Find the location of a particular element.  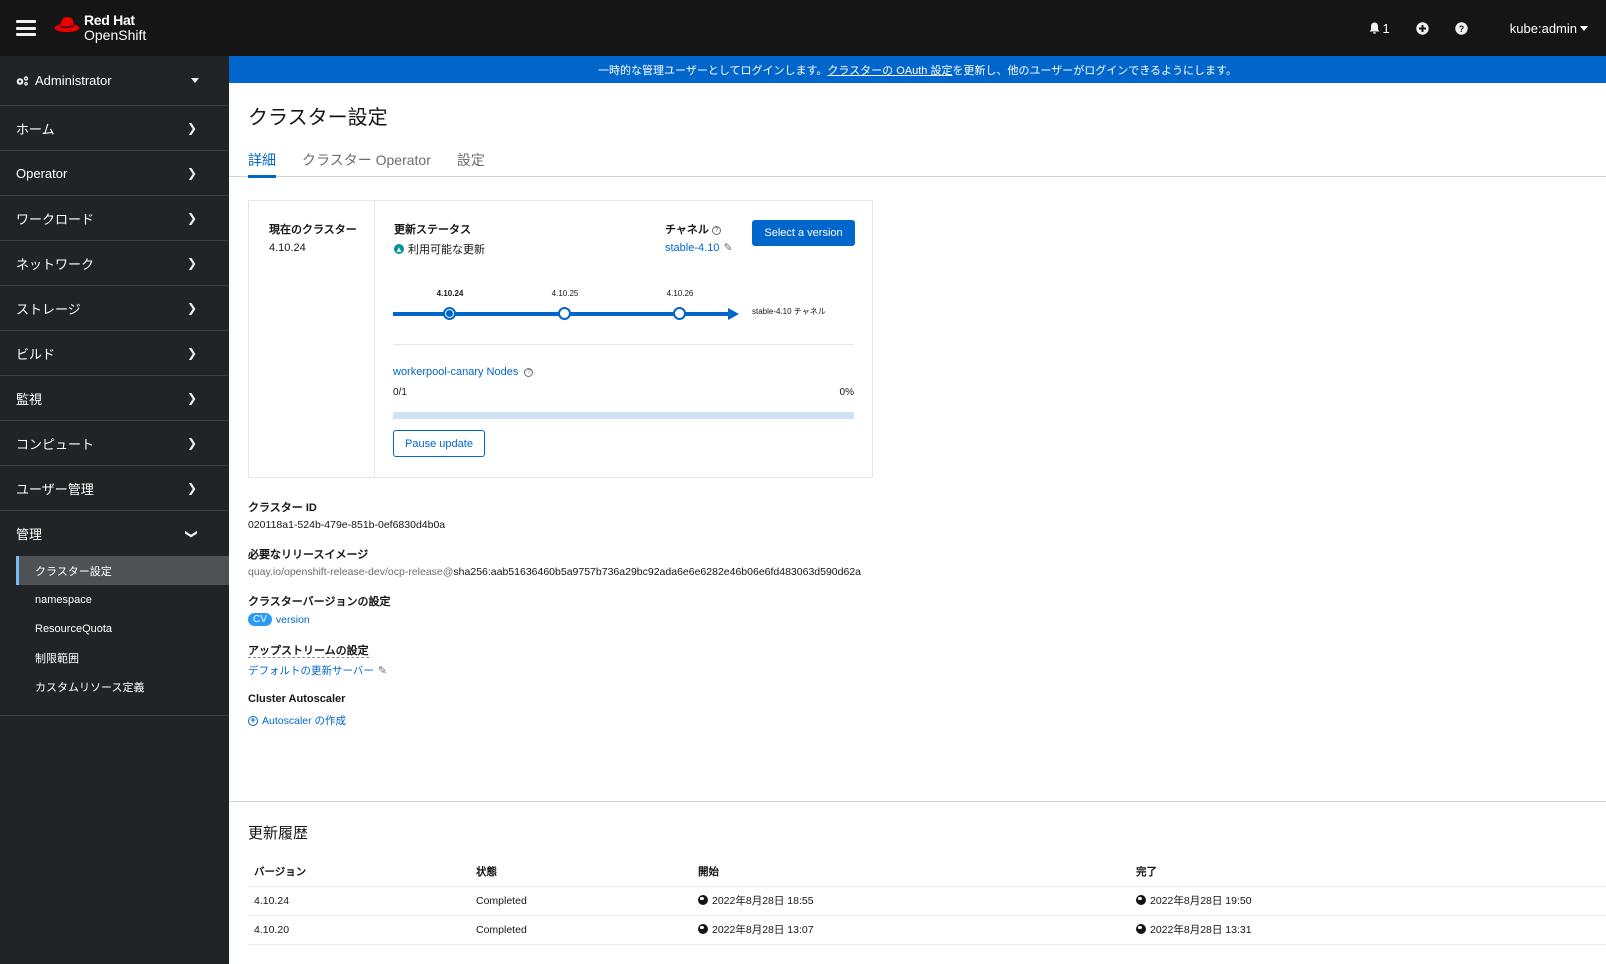

brand-logo: Red Hat OpenShift is located at coordinates (100, 28).